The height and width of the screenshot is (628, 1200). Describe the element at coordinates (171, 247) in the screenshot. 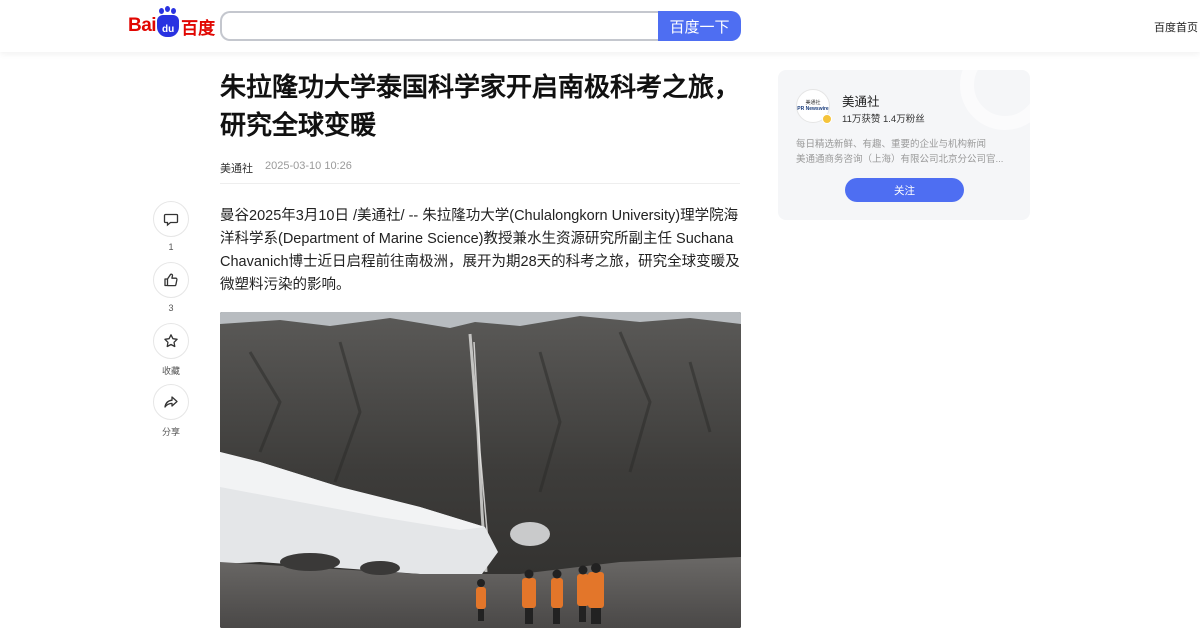

I see `comment-count: 1` at that location.